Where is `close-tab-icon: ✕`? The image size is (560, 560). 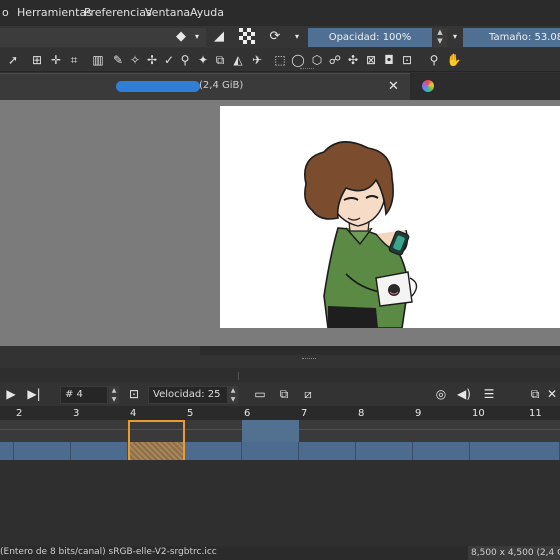 close-tab-icon: ✕ is located at coordinates (393, 86).